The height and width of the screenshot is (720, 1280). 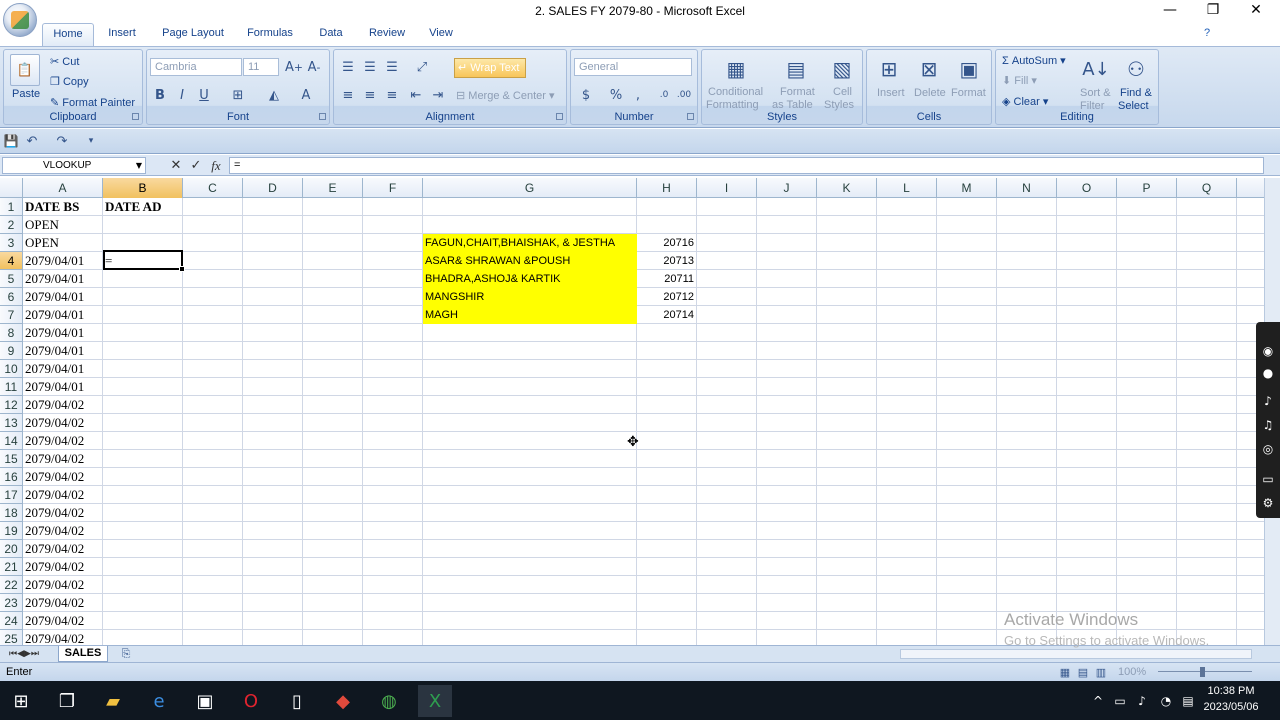 What do you see at coordinates (842, 92) in the screenshot?
I see `cell-styles-button: Cell` at bounding box center [842, 92].